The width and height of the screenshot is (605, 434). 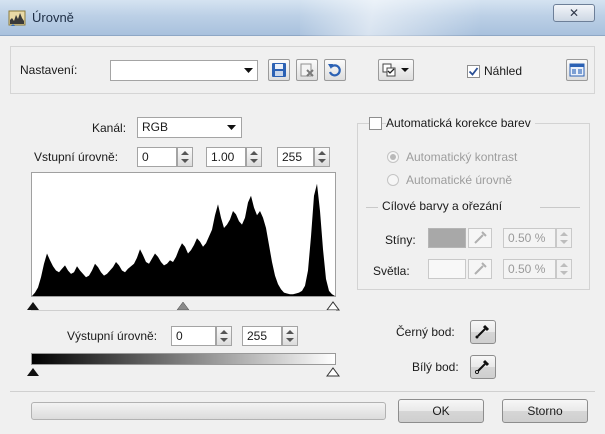 I want to click on output-levels-label: Výstupní úrovně:, so click(x=112, y=336).